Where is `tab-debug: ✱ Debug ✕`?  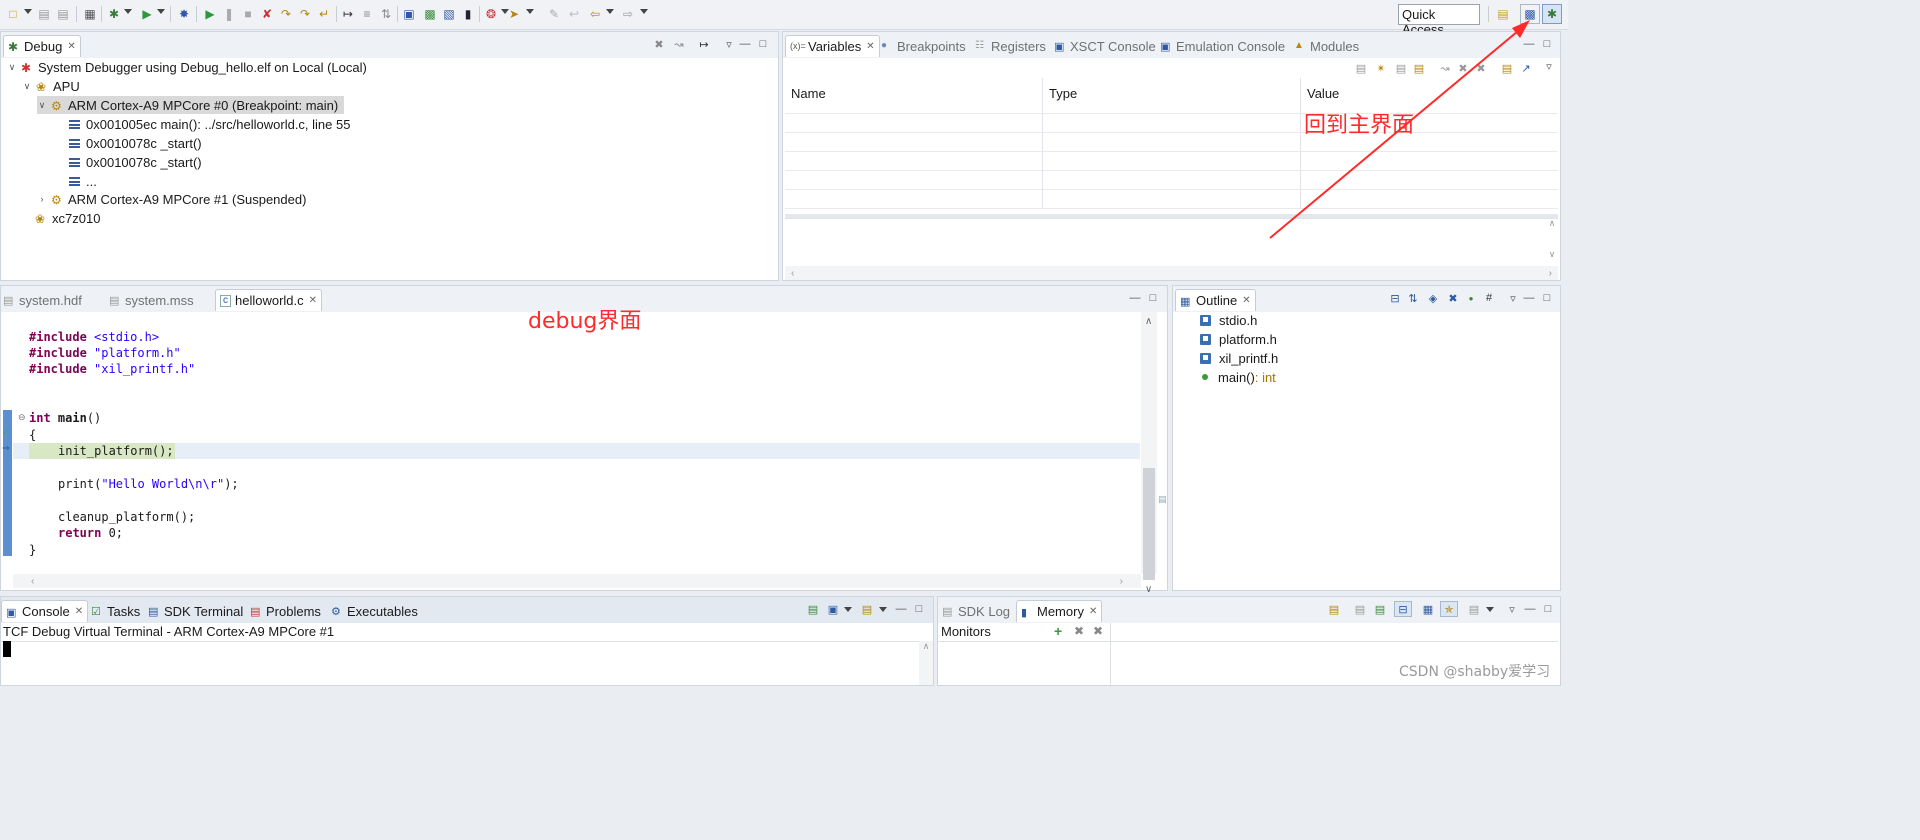 tab-debug: ✱ Debug ✕ is located at coordinates (42, 46).